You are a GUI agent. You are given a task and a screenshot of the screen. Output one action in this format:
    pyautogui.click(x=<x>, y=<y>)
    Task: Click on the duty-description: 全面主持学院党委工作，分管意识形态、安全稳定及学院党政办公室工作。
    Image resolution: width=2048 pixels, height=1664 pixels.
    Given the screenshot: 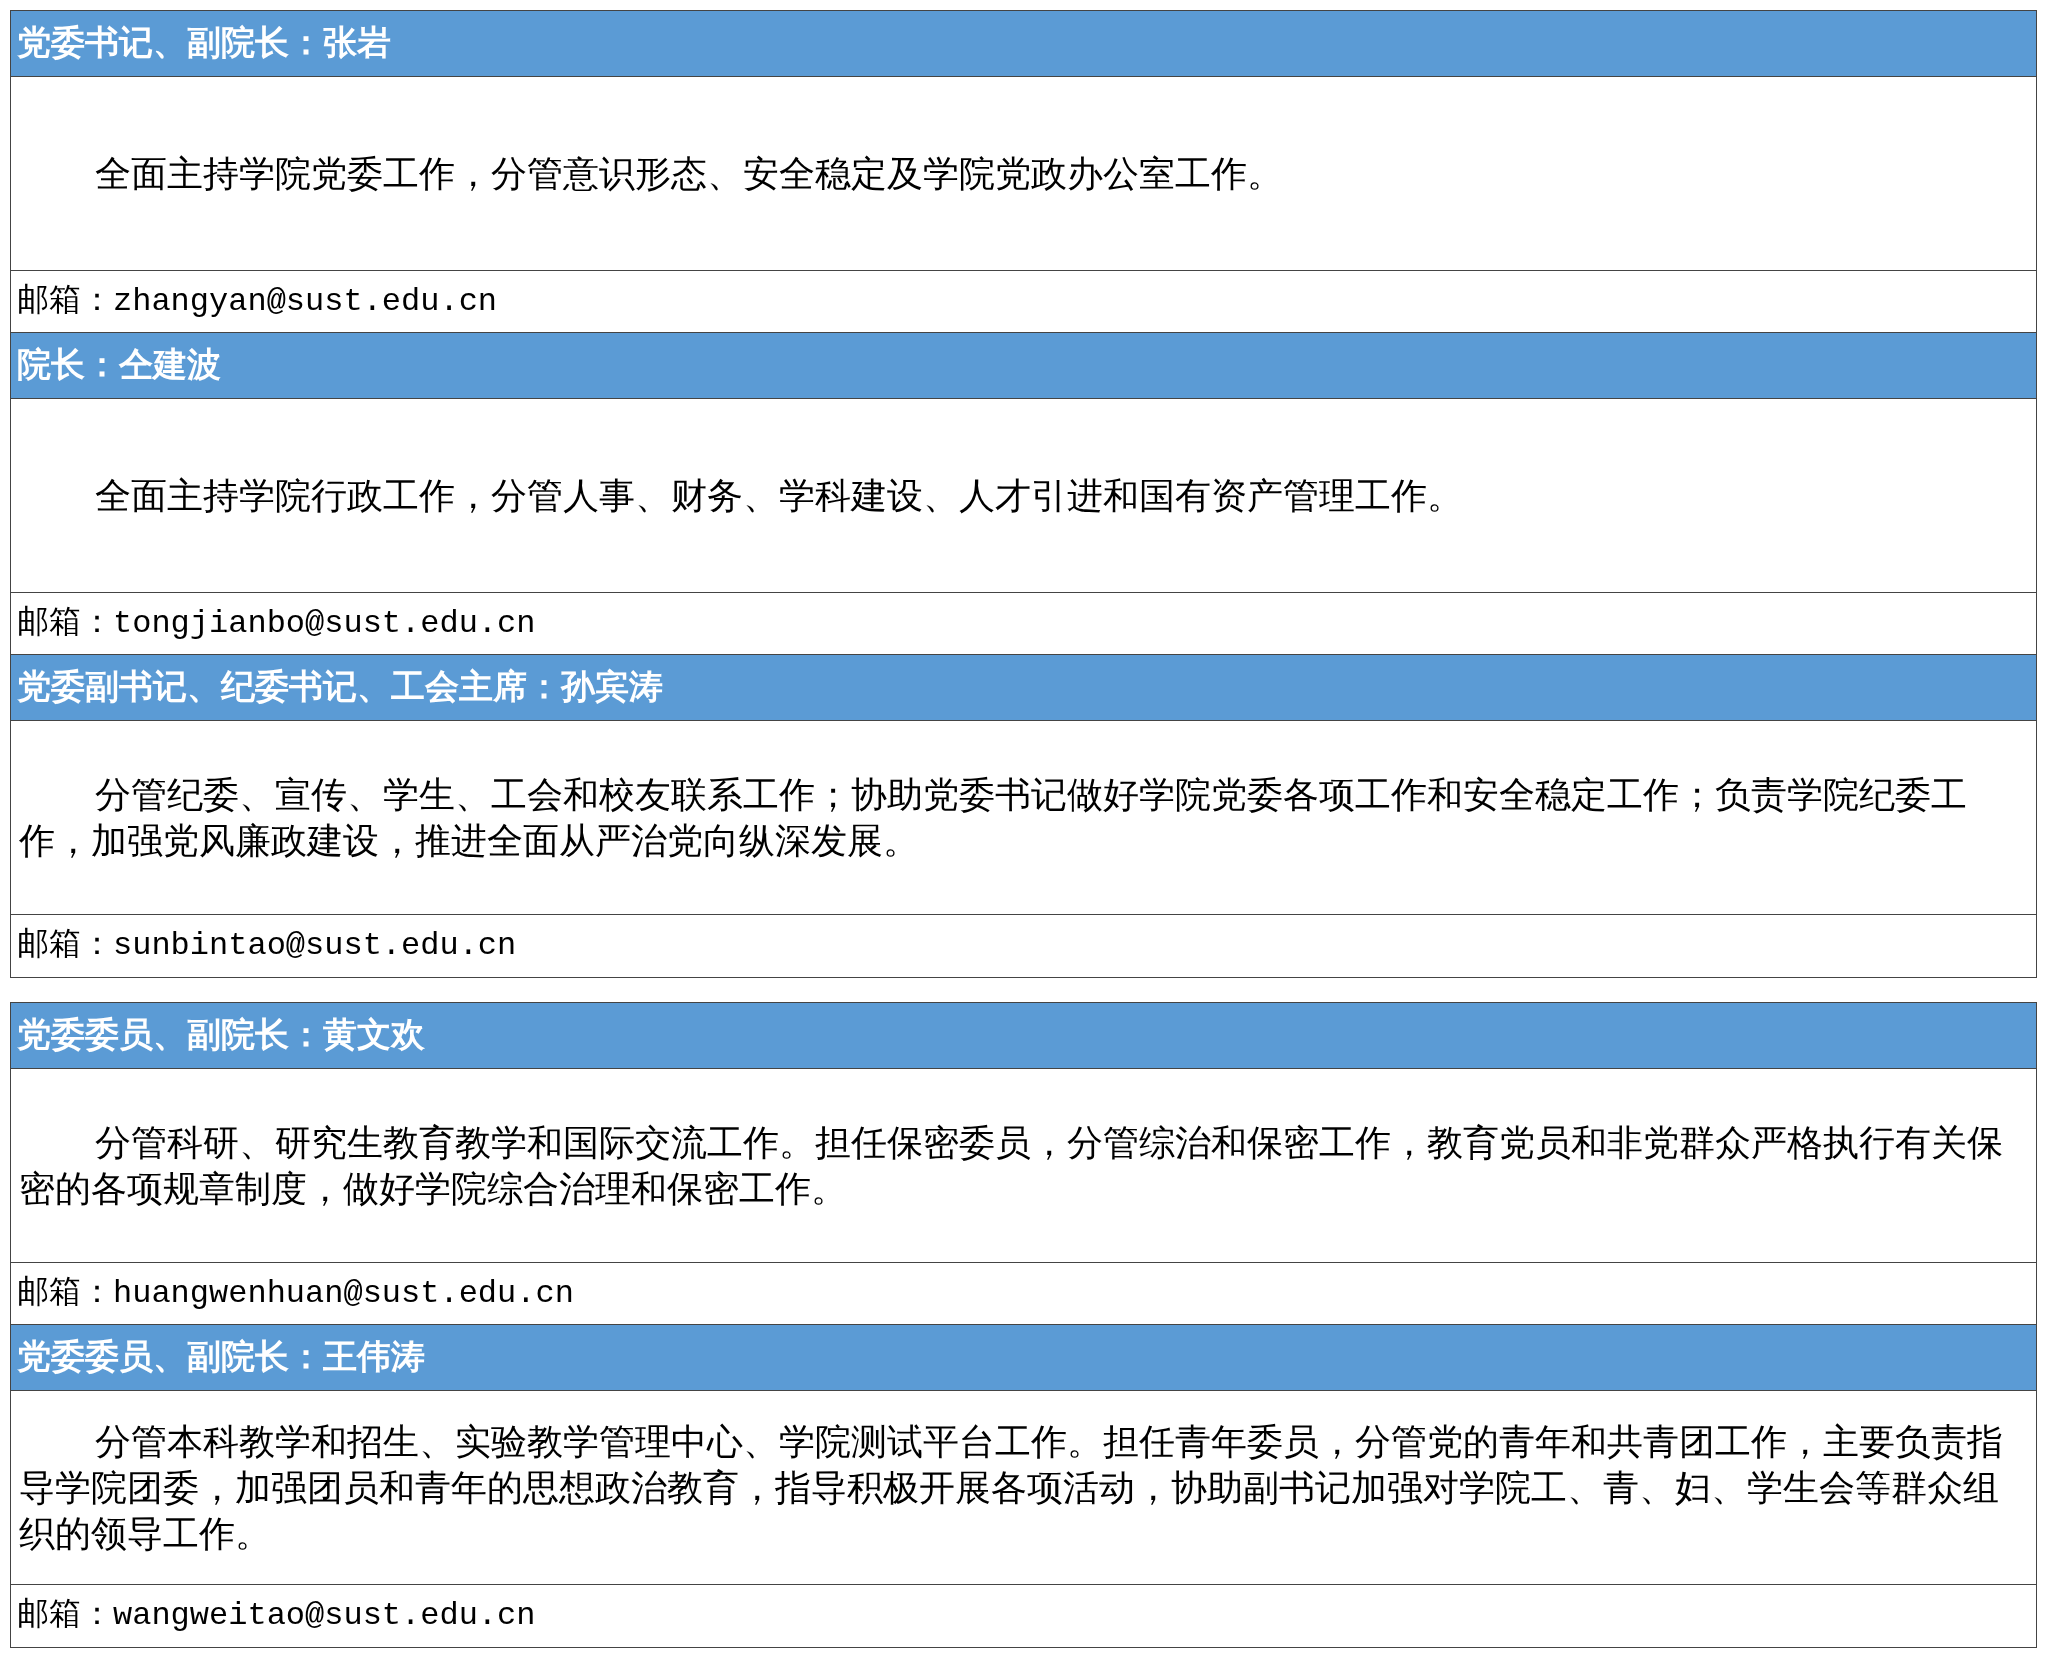 What is the action you would take?
    pyautogui.click(x=688, y=174)
    